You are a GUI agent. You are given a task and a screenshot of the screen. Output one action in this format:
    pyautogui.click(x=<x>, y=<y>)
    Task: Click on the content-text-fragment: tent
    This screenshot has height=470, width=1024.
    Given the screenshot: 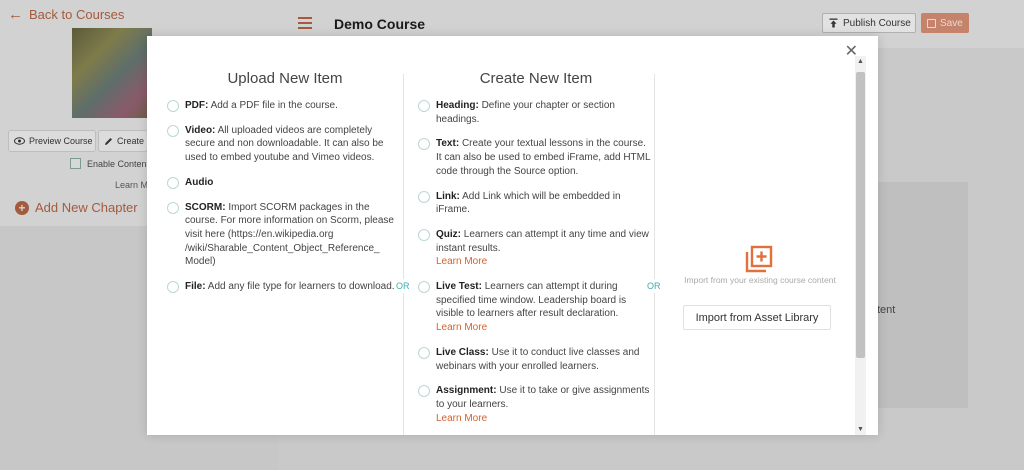 What is the action you would take?
    pyautogui.click(x=886, y=310)
    